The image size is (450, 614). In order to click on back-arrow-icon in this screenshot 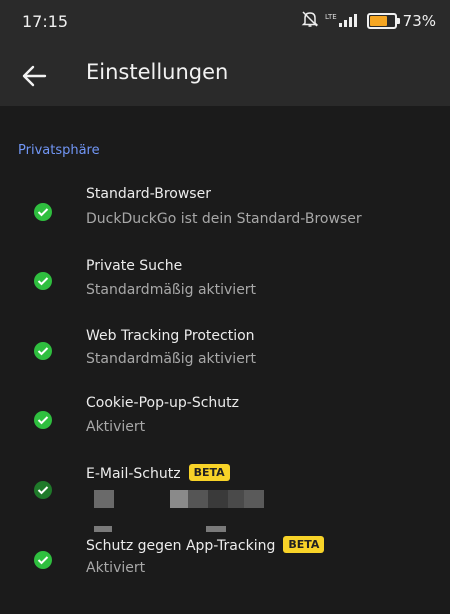, I will do `click(34, 76)`.